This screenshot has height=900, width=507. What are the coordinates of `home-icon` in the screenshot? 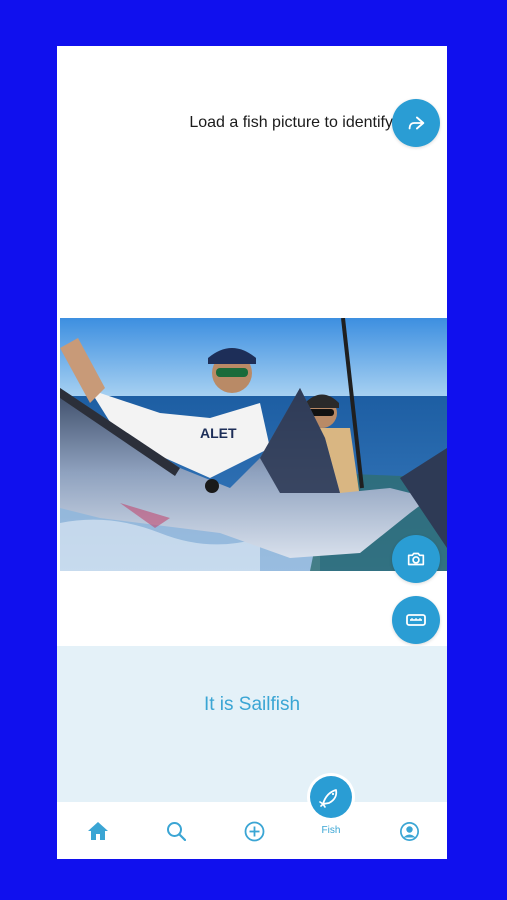 It's located at (98, 831).